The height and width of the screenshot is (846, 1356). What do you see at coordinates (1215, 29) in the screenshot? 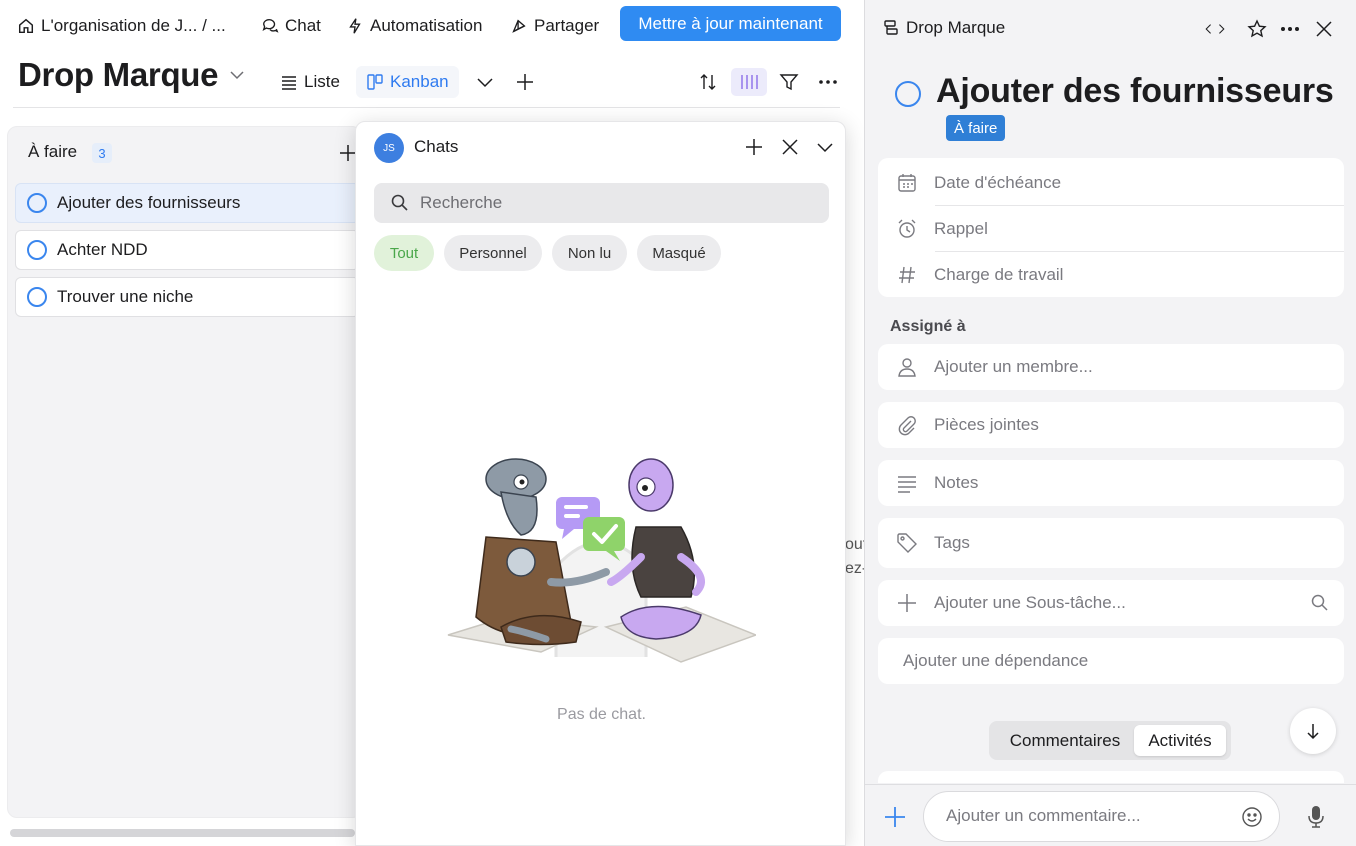
I see `navigate-button` at bounding box center [1215, 29].